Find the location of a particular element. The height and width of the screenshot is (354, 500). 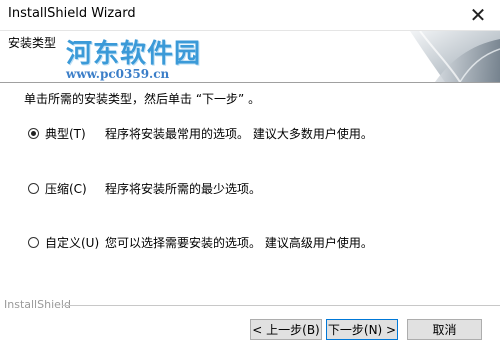

option-custom: 自定义(U) 您可以选择需要安装的选项。 建议高级用户使用。 is located at coordinates (200, 242).